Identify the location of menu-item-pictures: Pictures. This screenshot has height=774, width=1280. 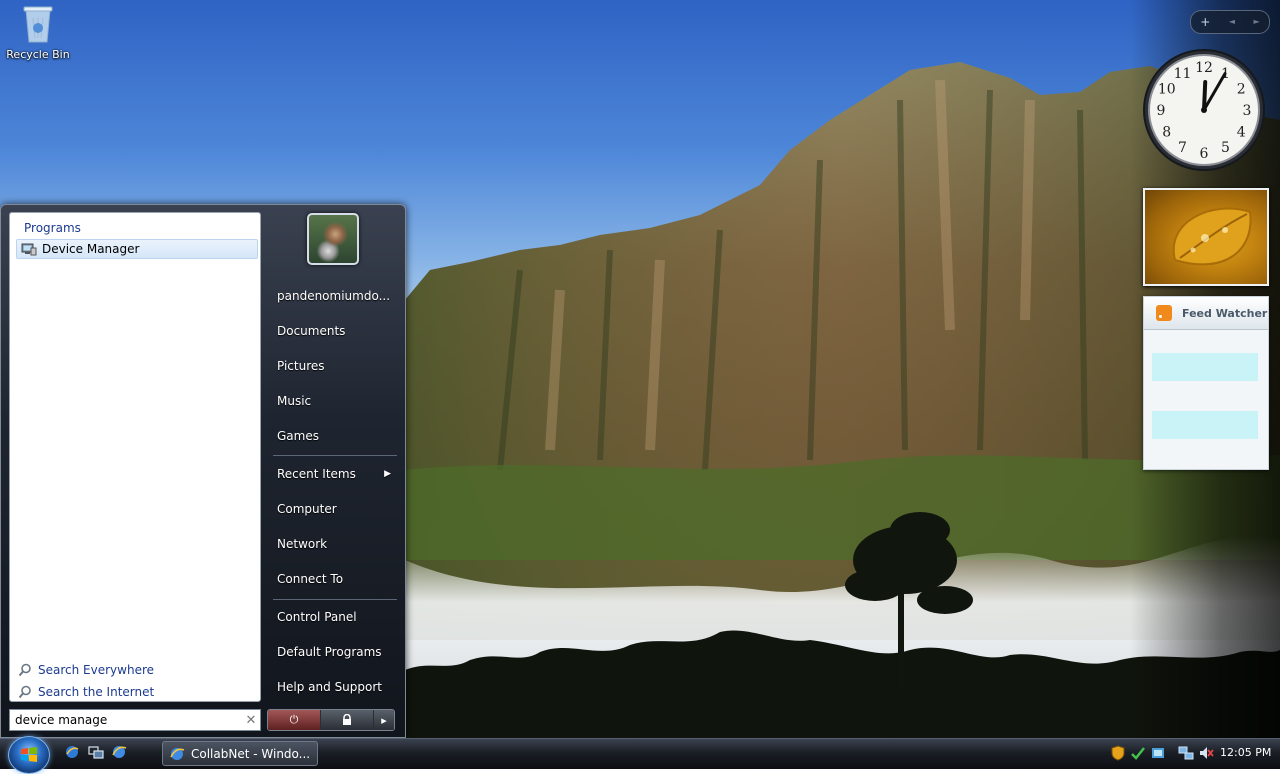
(332, 366).